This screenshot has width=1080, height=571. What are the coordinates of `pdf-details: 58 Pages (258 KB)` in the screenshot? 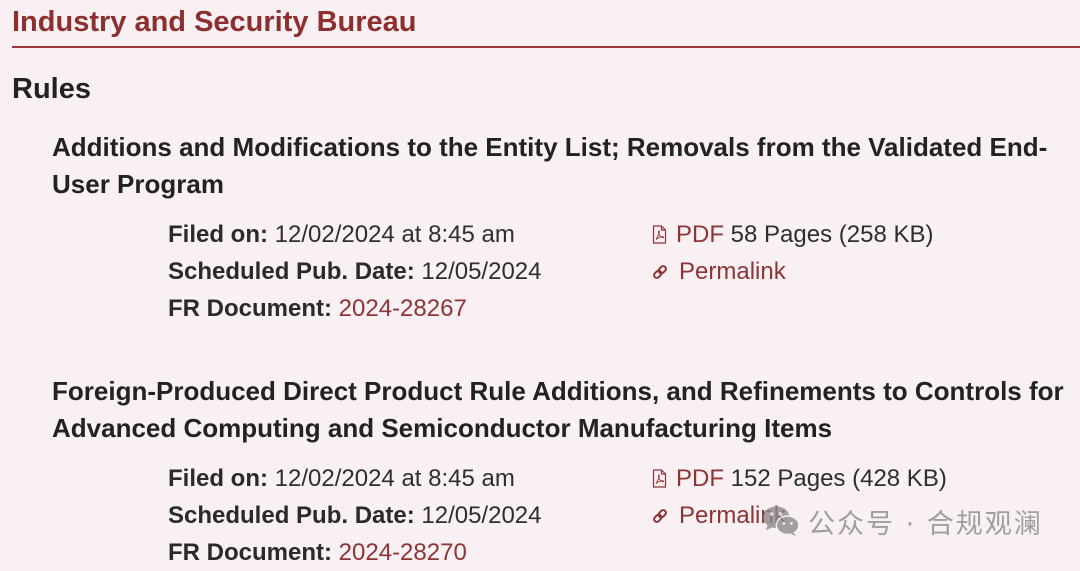 It's located at (832, 234).